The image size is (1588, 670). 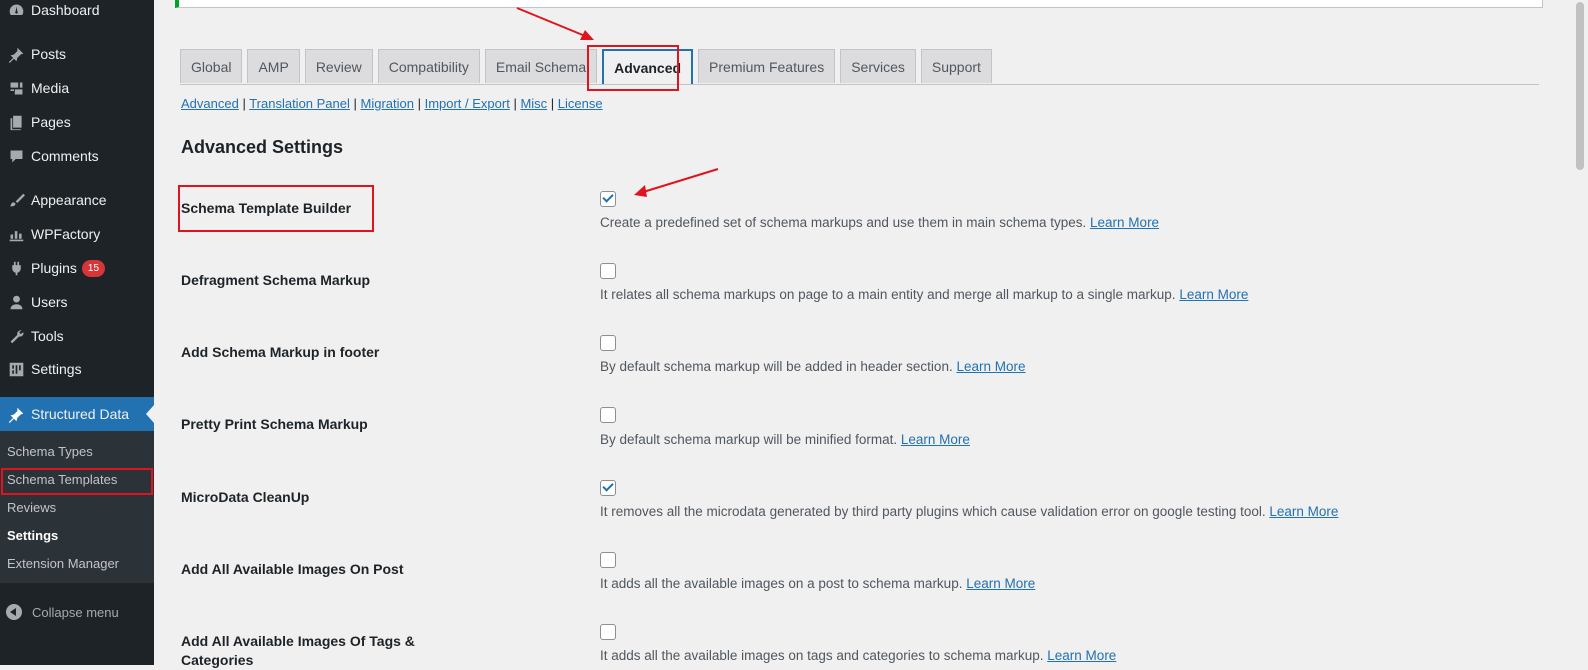 I want to click on scrollbar-thumb, so click(x=1580, y=86).